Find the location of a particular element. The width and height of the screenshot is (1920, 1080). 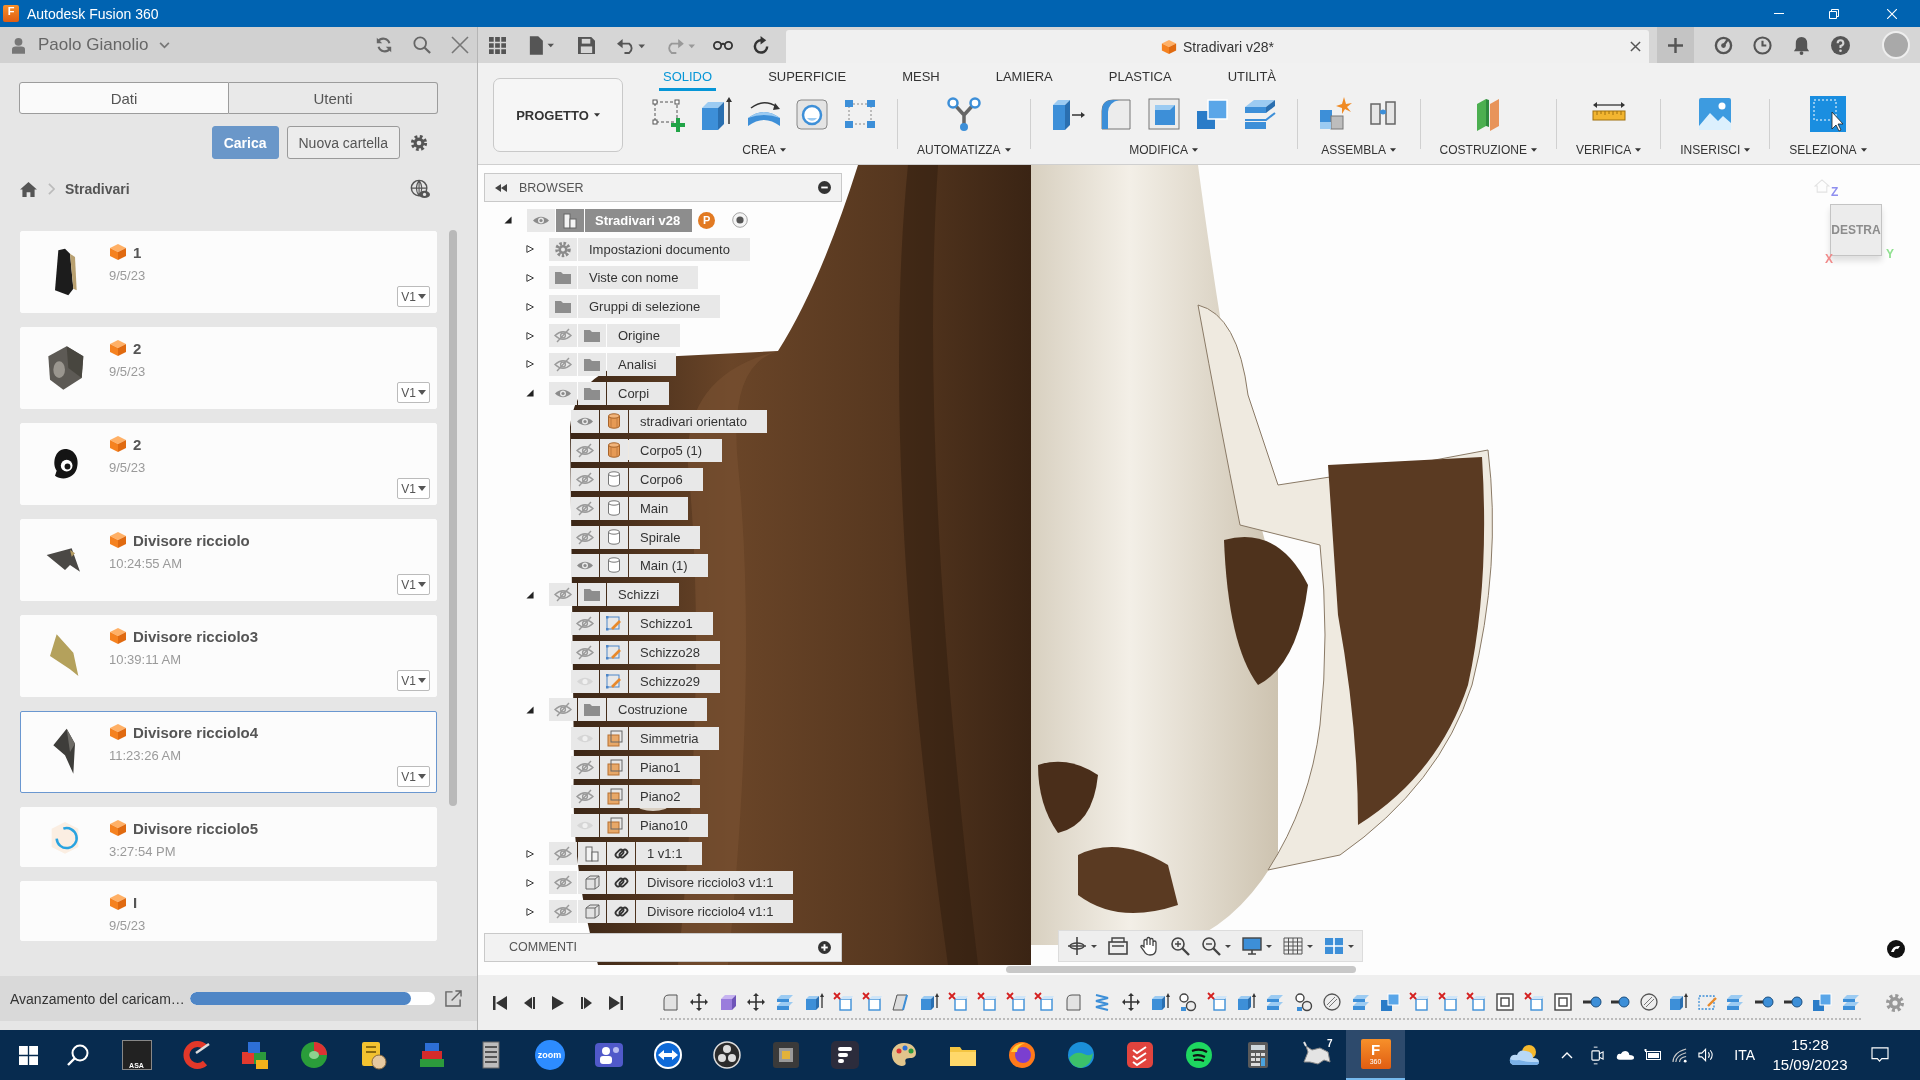

hatched-circle-icon is located at coordinates (1649, 1001).